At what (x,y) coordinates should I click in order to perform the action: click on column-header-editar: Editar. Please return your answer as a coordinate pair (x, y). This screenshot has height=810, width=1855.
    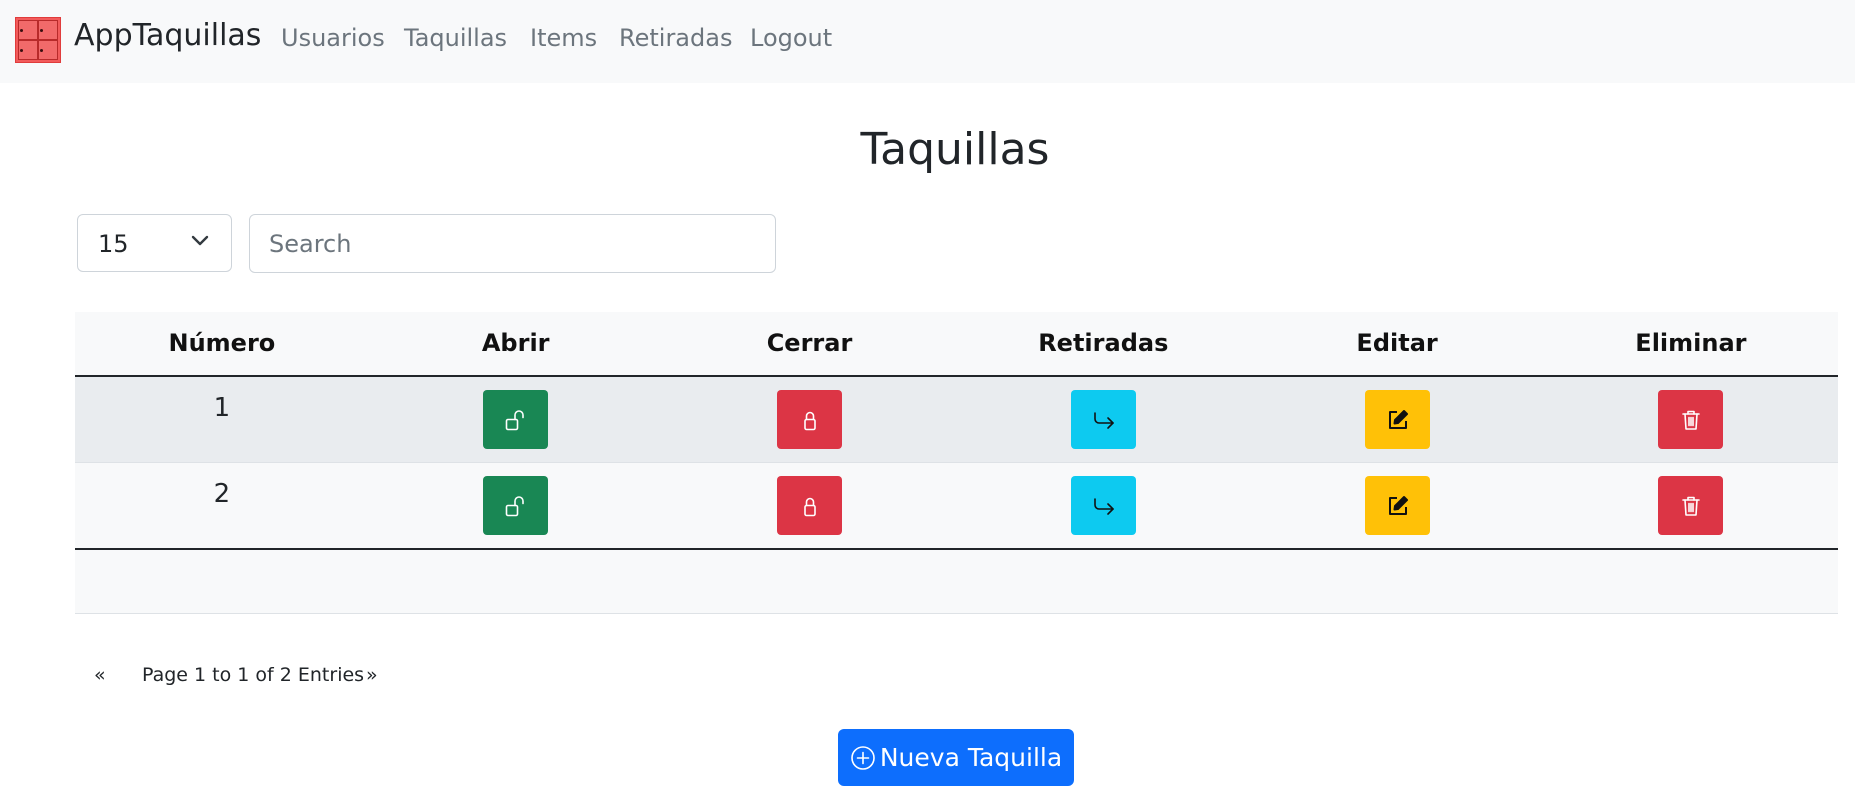
    Looking at the image, I should click on (1397, 343).